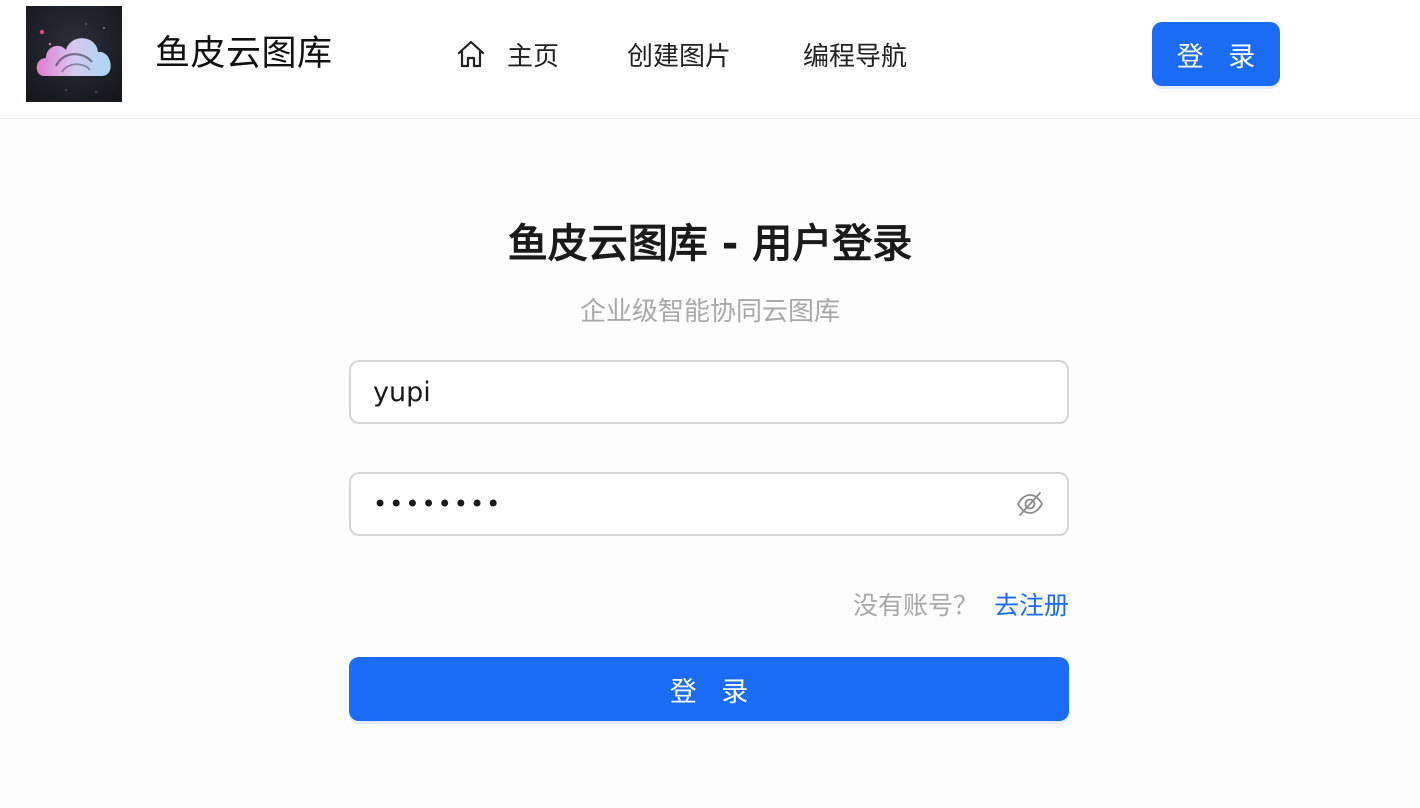 The height and width of the screenshot is (808, 1420). I want to click on header-login-button: 登 录, so click(1216, 54).